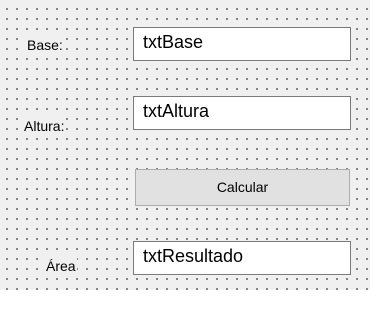 The width and height of the screenshot is (390, 309). Describe the element at coordinates (45, 45) in the screenshot. I see `label-base: Base:` at that location.